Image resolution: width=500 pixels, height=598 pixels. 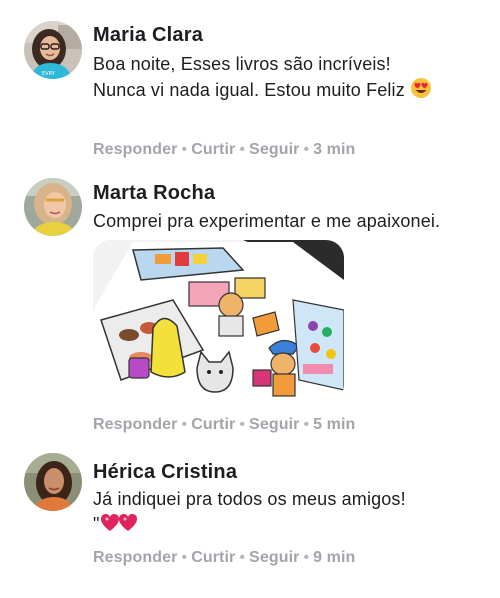 What do you see at coordinates (334, 149) in the screenshot?
I see `comment-timestamp: 3 min` at bounding box center [334, 149].